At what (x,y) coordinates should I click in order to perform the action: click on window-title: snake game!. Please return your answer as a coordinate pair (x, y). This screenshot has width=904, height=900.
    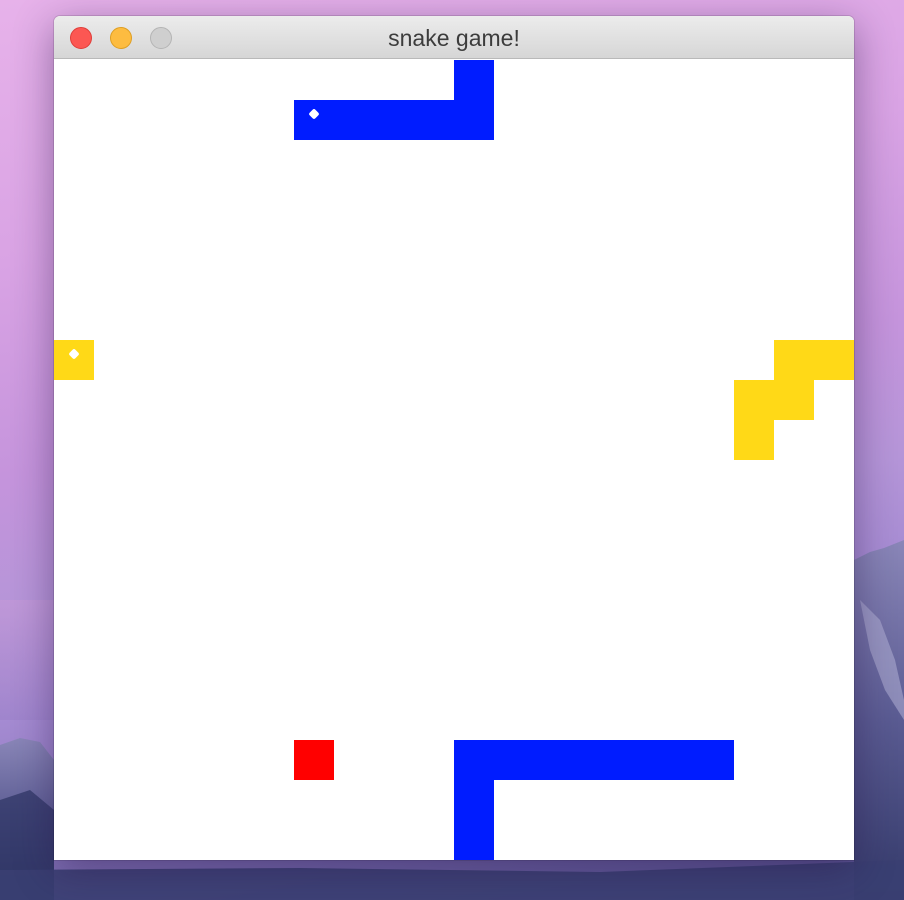
    Looking at the image, I should click on (454, 38).